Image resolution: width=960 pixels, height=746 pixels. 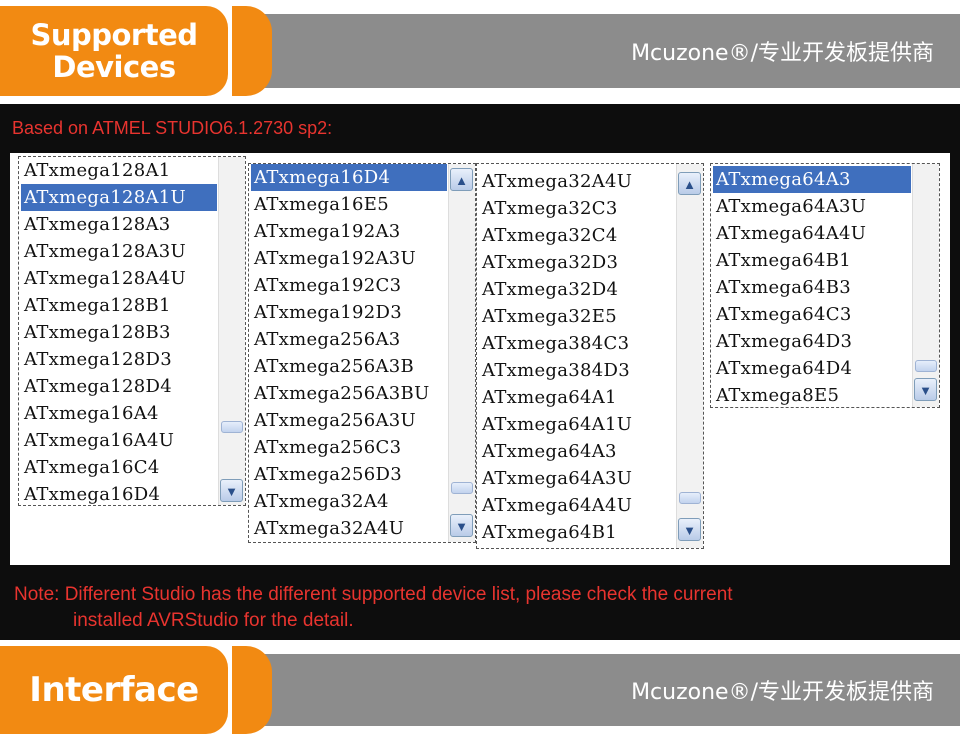 What do you see at coordinates (119, 278) in the screenshot?
I see `device-list-item: ATxmega128A4U` at bounding box center [119, 278].